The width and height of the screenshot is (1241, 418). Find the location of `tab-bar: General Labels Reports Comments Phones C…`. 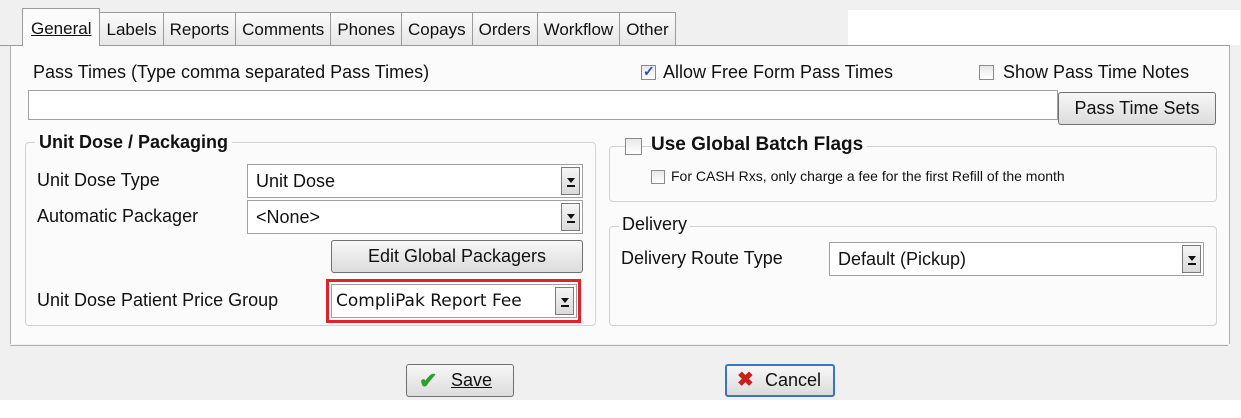

tab-bar: General Labels Reports Comments Phones C… is located at coordinates (349, 27).